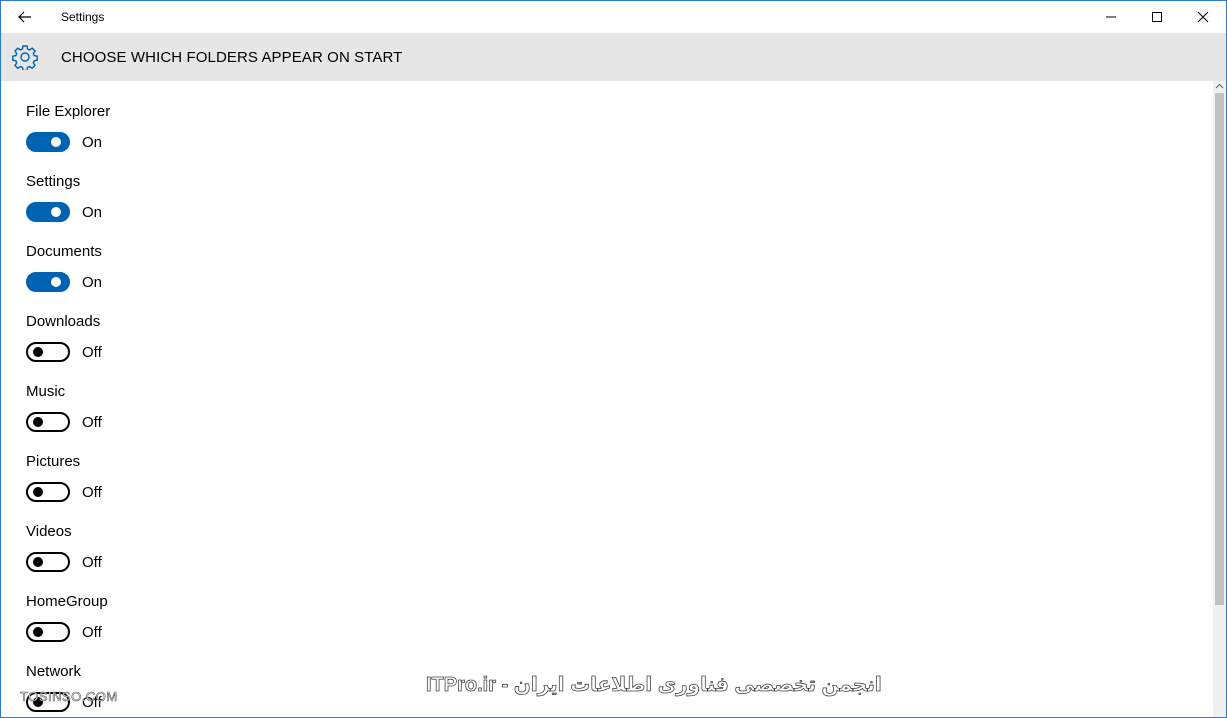 Image resolution: width=1227 pixels, height=718 pixels. Describe the element at coordinates (48, 212) in the screenshot. I see `settings-toggle` at that location.